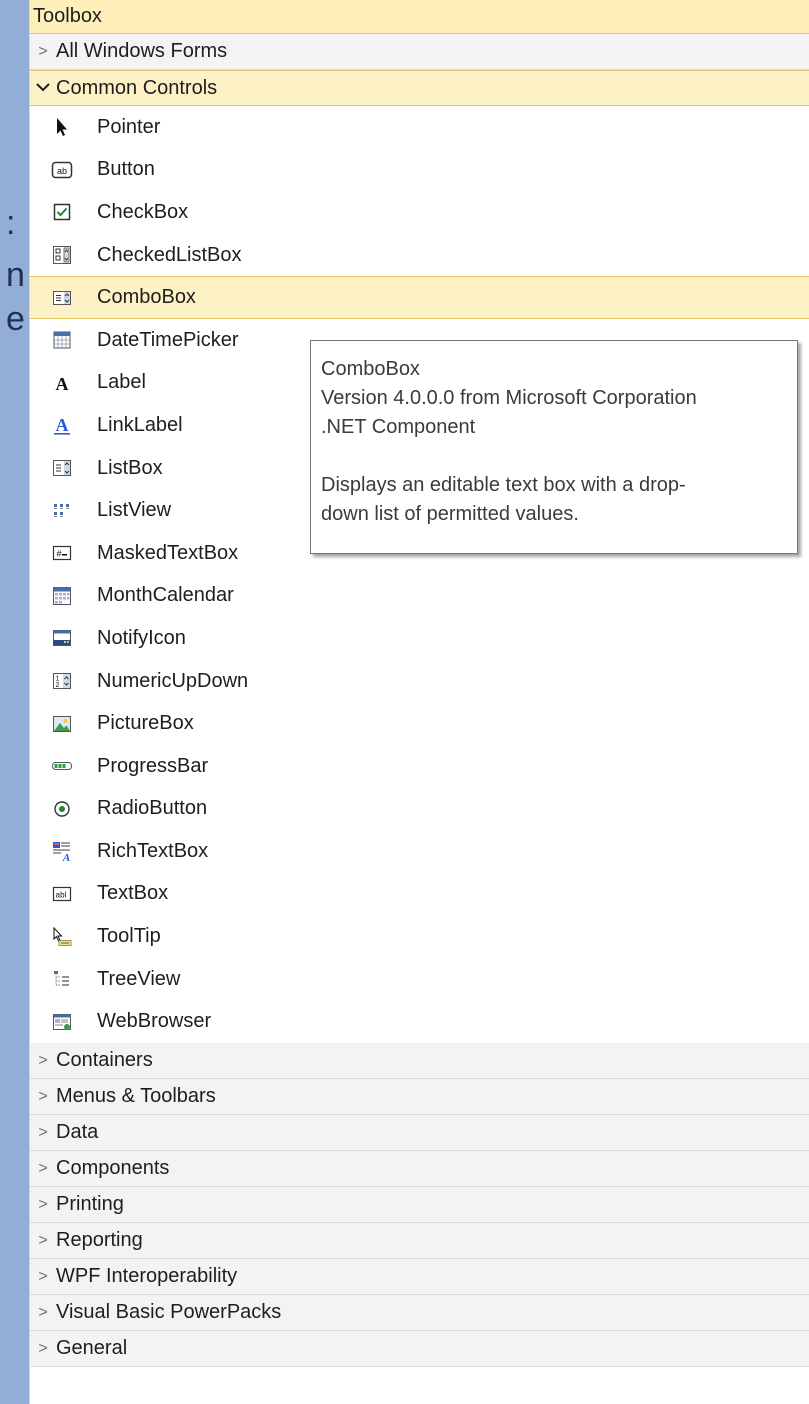 The image size is (809, 1404). I want to click on toolbox-item-pointer: Pointer, so click(419, 127).